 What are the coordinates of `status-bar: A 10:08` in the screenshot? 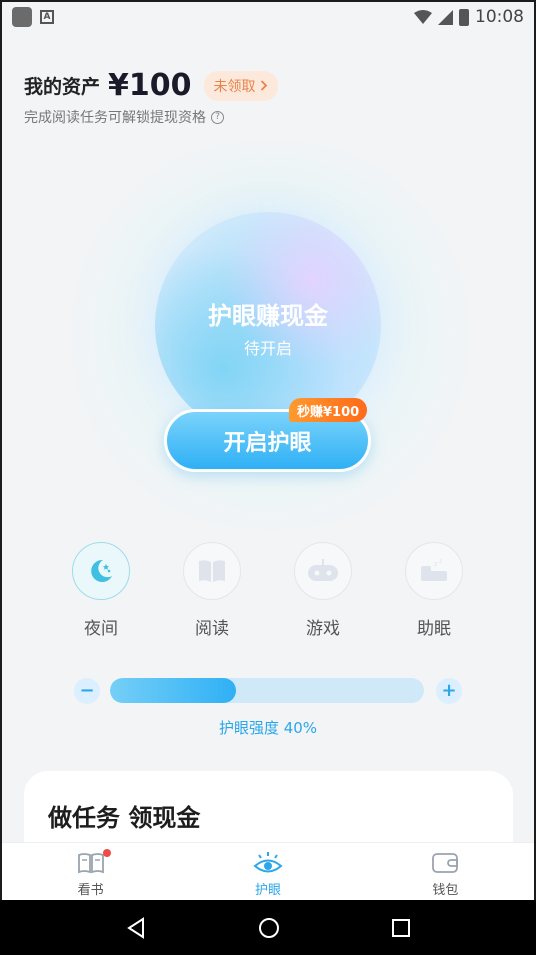 It's located at (268, 17).